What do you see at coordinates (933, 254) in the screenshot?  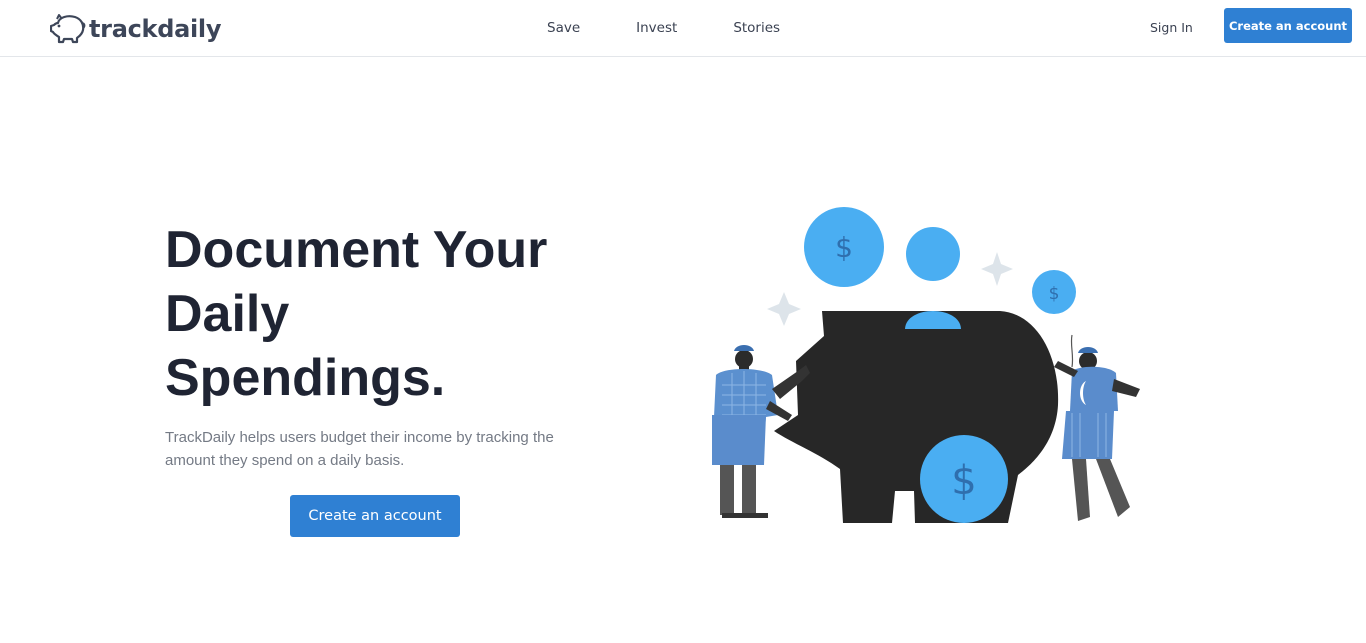 I see `coin-icon` at bounding box center [933, 254].